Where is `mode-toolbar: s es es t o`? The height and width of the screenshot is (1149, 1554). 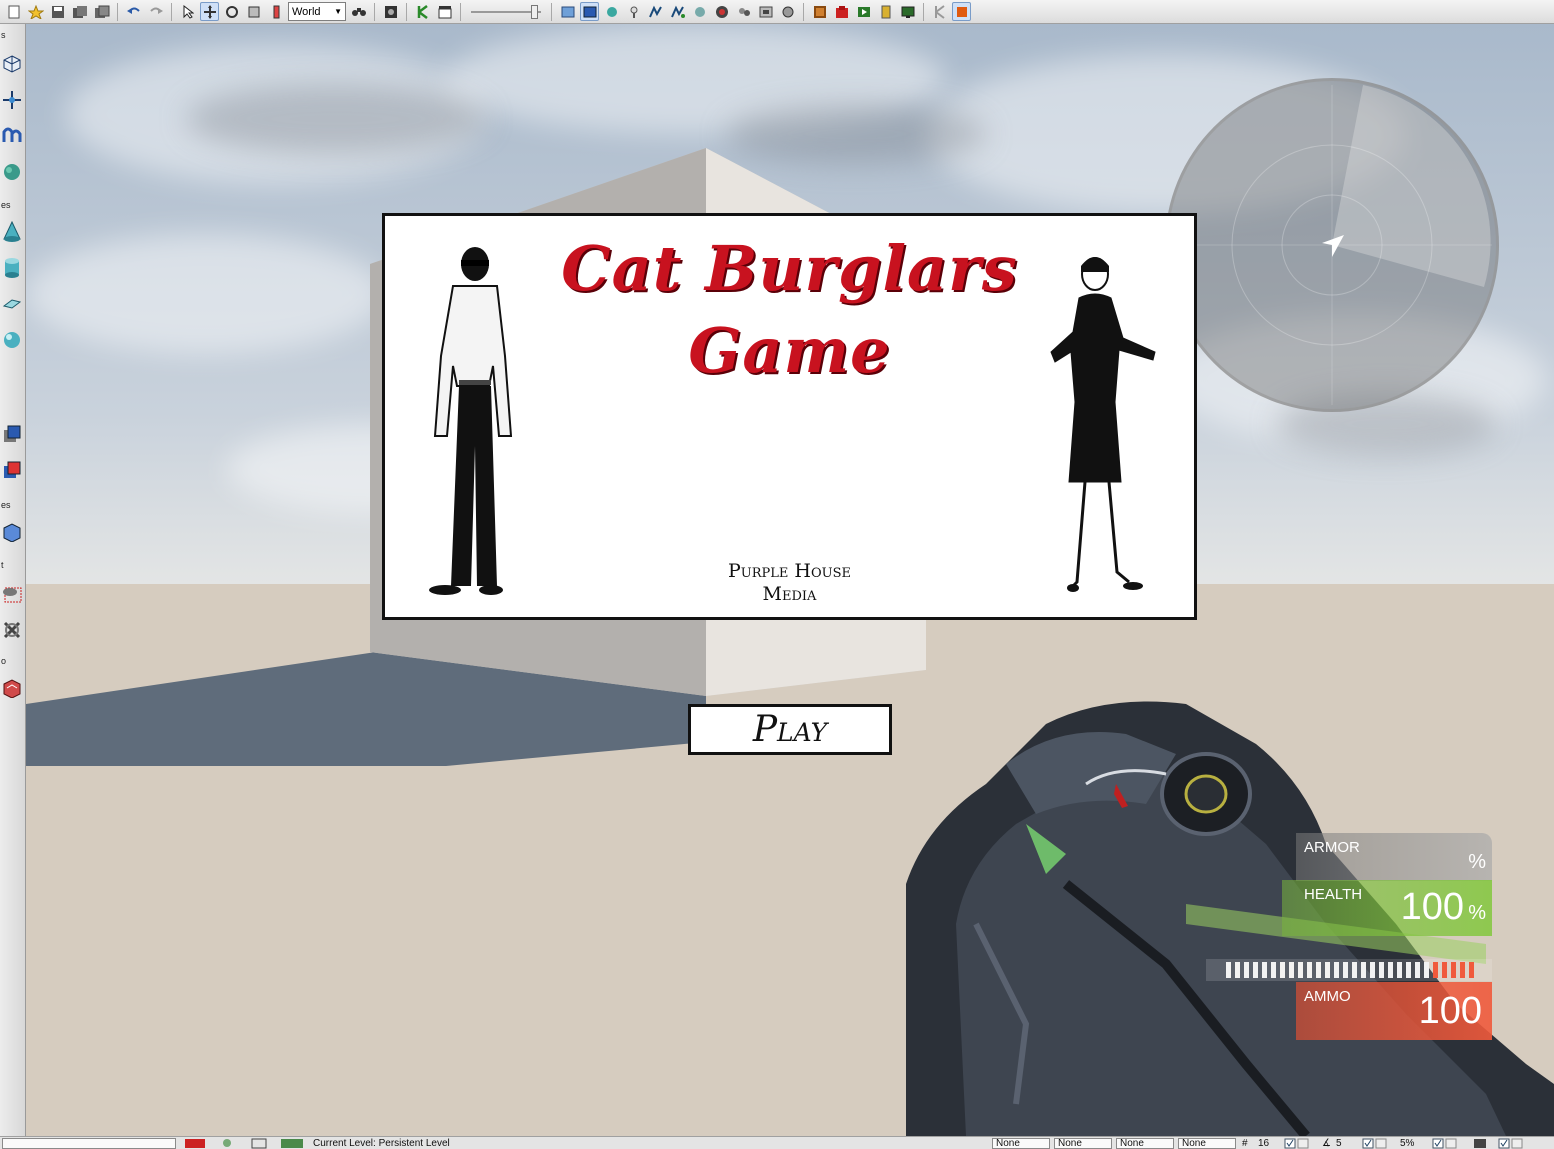
mode-toolbar: s es es t o is located at coordinates (13, 580).